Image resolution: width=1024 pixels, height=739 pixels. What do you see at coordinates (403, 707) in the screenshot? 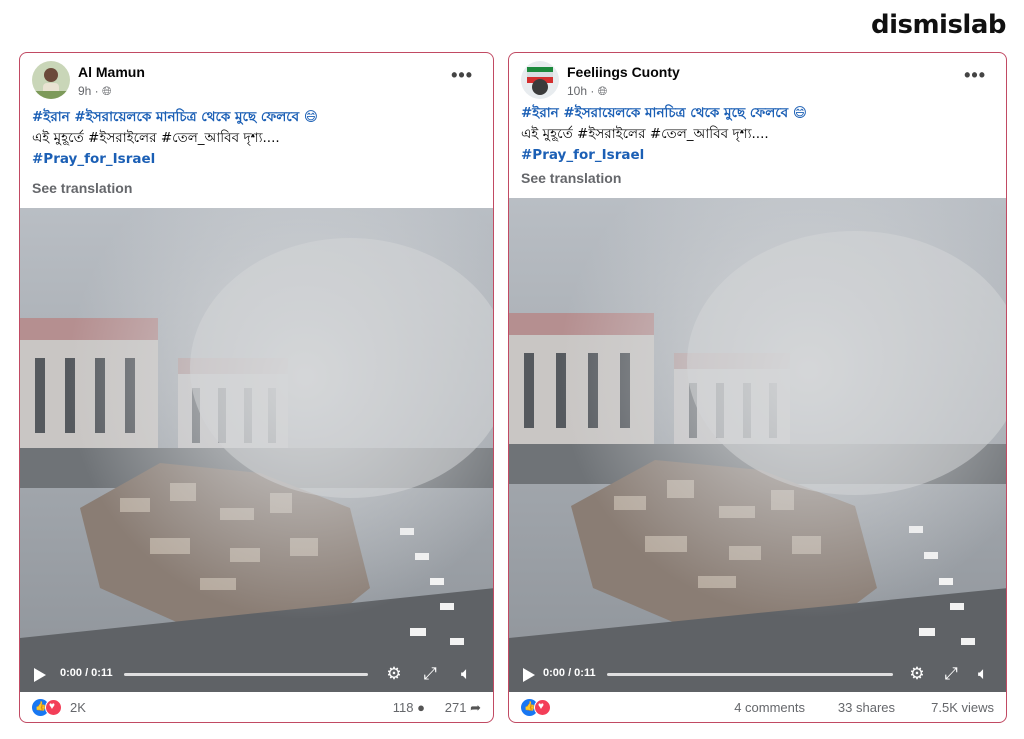
I see `comment-count-text: 118` at bounding box center [403, 707].